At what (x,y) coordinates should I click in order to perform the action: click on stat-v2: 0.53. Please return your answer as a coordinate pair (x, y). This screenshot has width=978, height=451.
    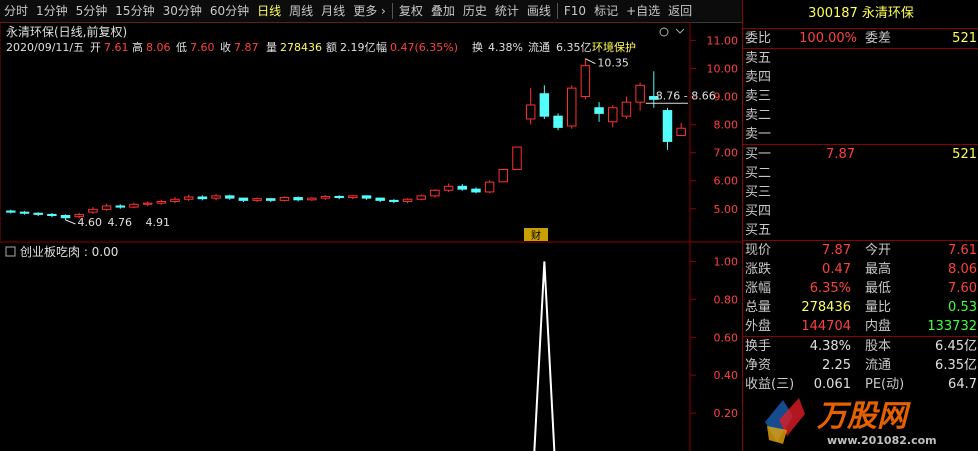
    Looking at the image, I should click on (962, 307).